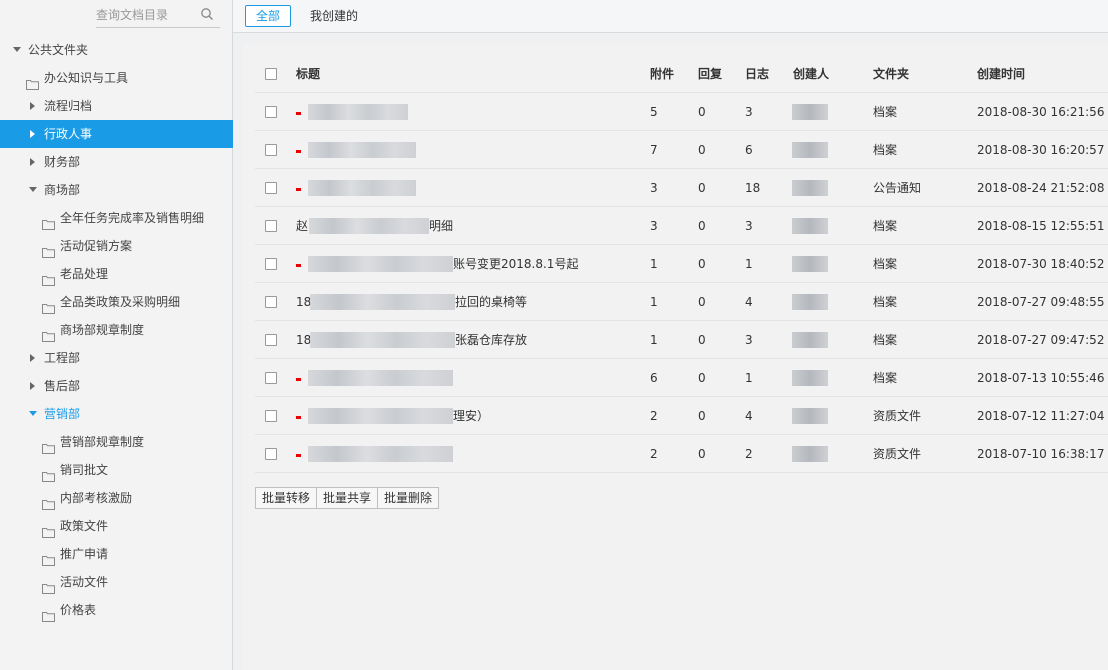 The height and width of the screenshot is (670, 1108). What do you see at coordinates (86, 78) in the screenshot?
I see `tree-node-label: 办公知识与工具` at bounding box center [86, 78].